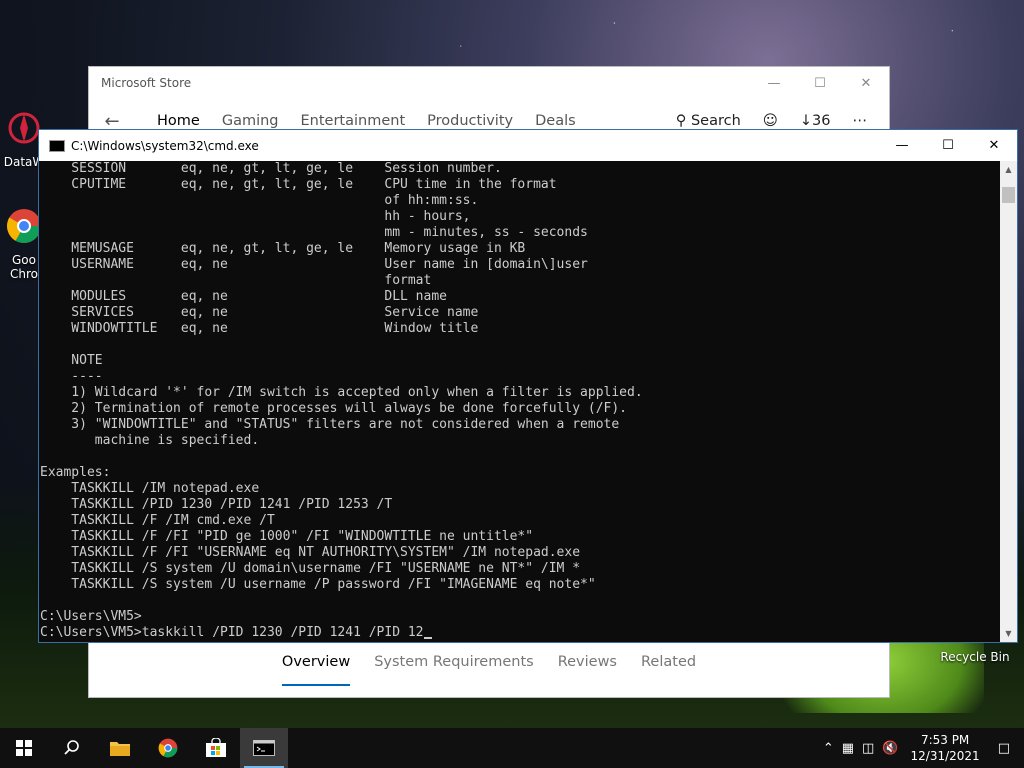 This screenshot has height=768, width=1024. What do you see at coordinates (555, 121) in the screenshot?
I see `tab-deals: Deals` at bounding box center [555, 121].